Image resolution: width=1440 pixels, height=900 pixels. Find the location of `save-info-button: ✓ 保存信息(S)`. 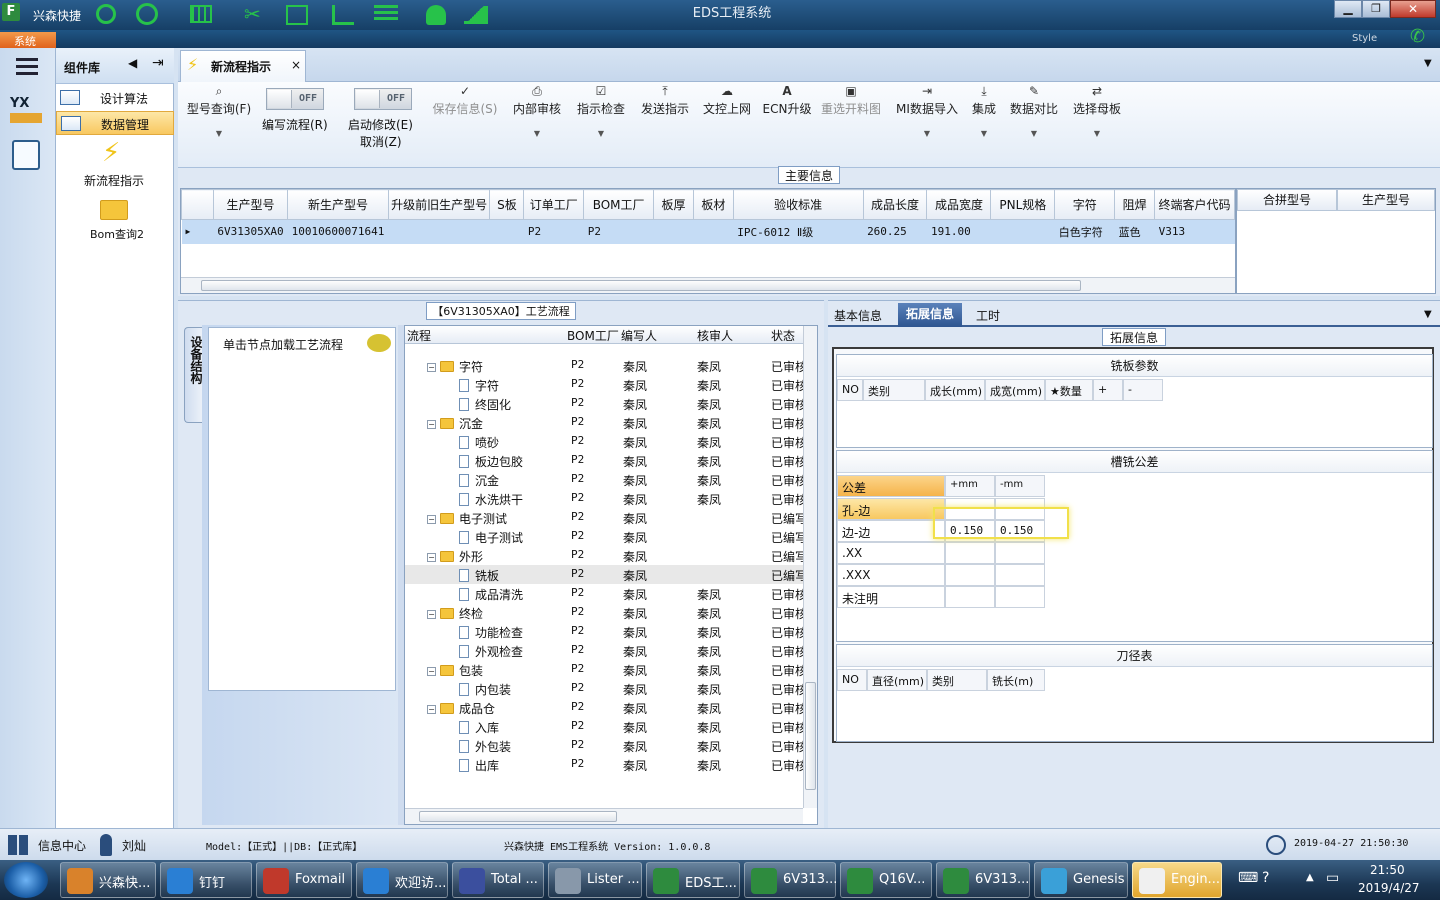

save-info-button: ✓ 保存信息(S) is located at coordinates (465, 100).